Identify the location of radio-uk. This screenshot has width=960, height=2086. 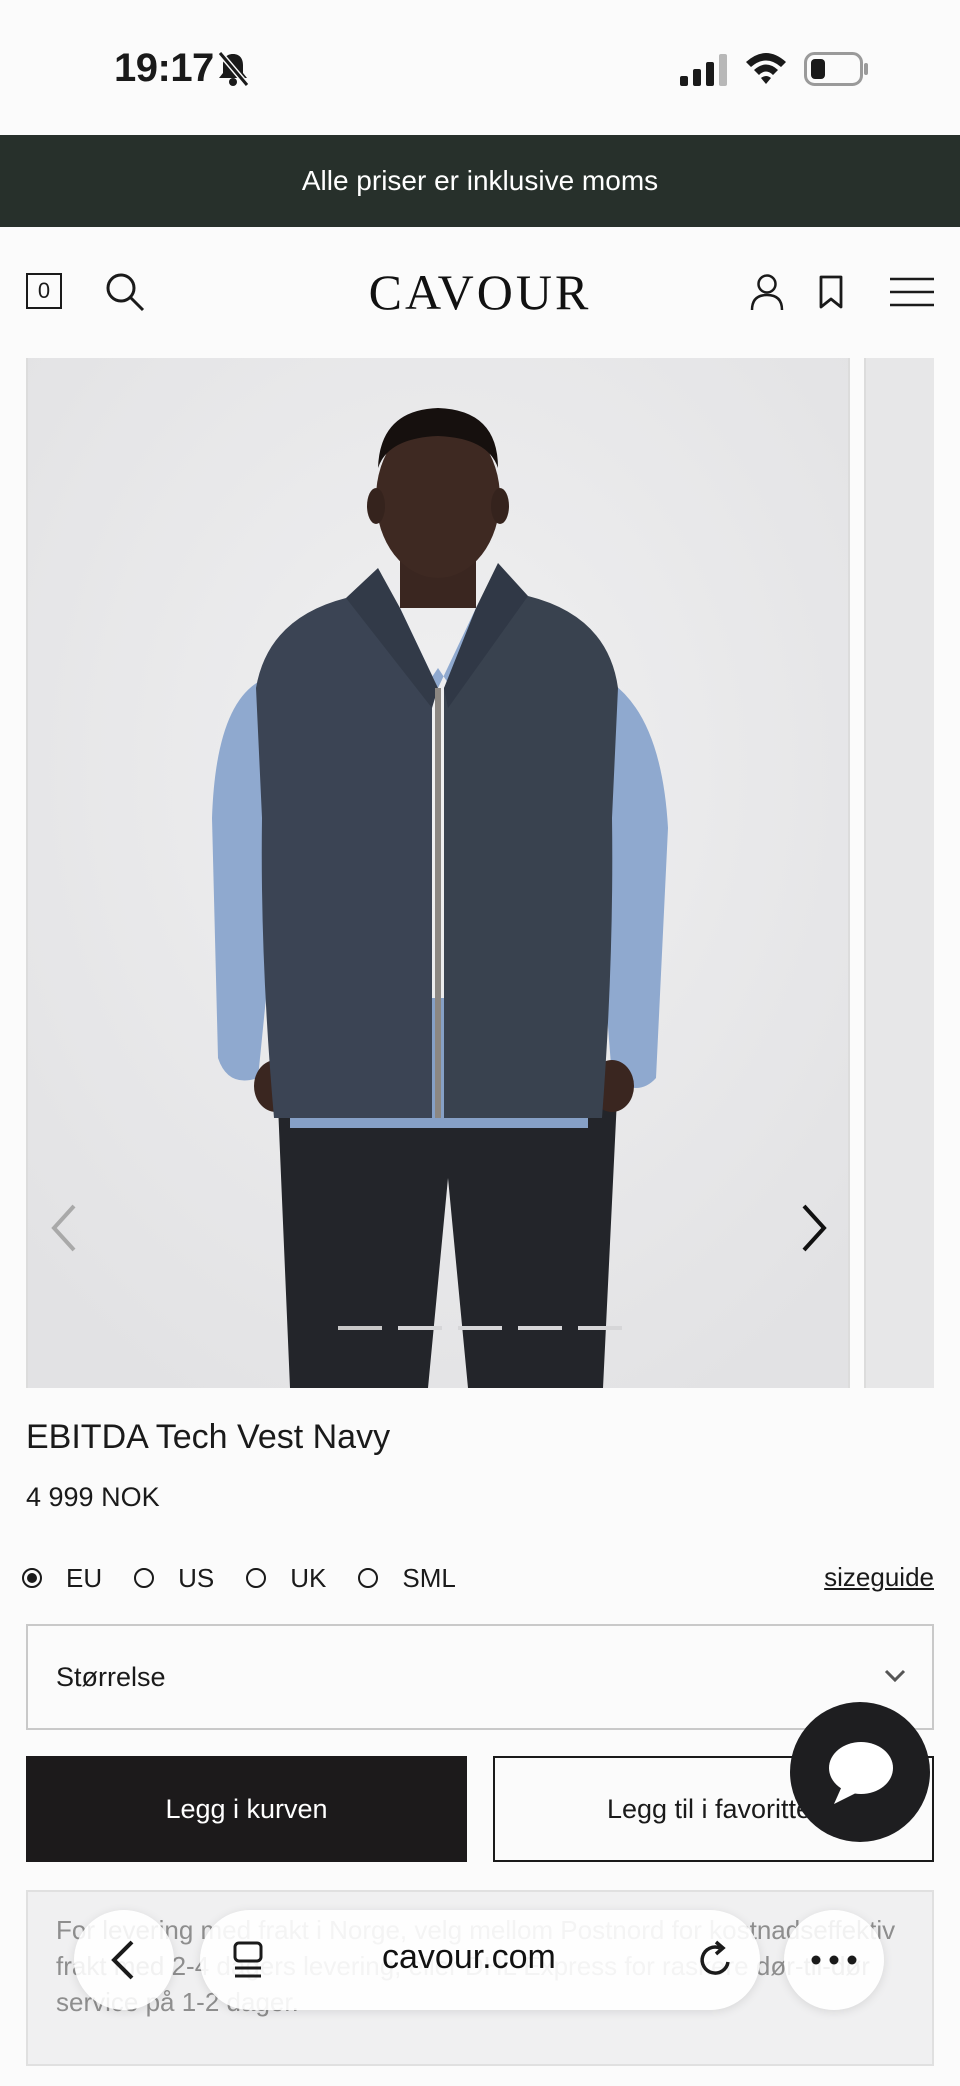
(256, 1578).